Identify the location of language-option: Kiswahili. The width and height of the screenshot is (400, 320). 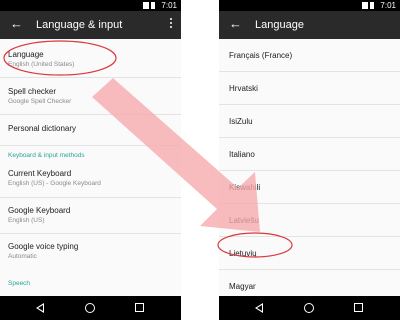
(309, 187).